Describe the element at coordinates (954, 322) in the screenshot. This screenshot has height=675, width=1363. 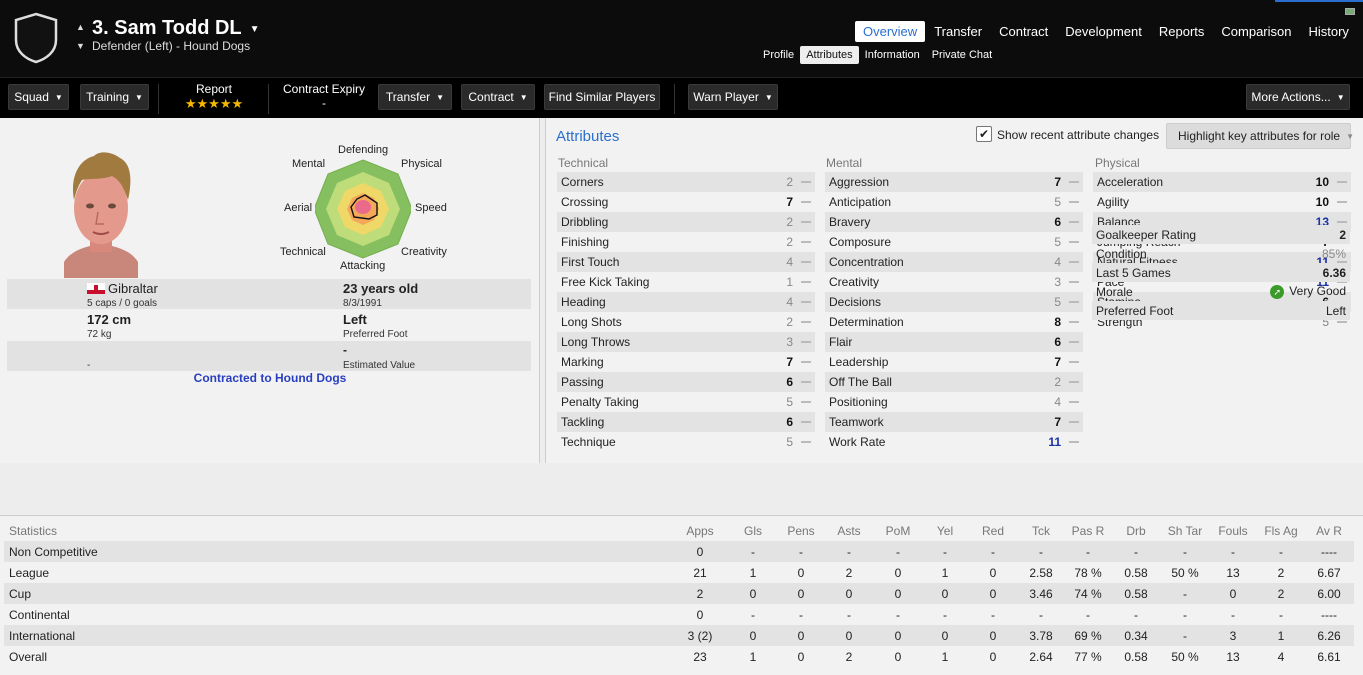
I see `attribute-row: Determination 8` at that location.